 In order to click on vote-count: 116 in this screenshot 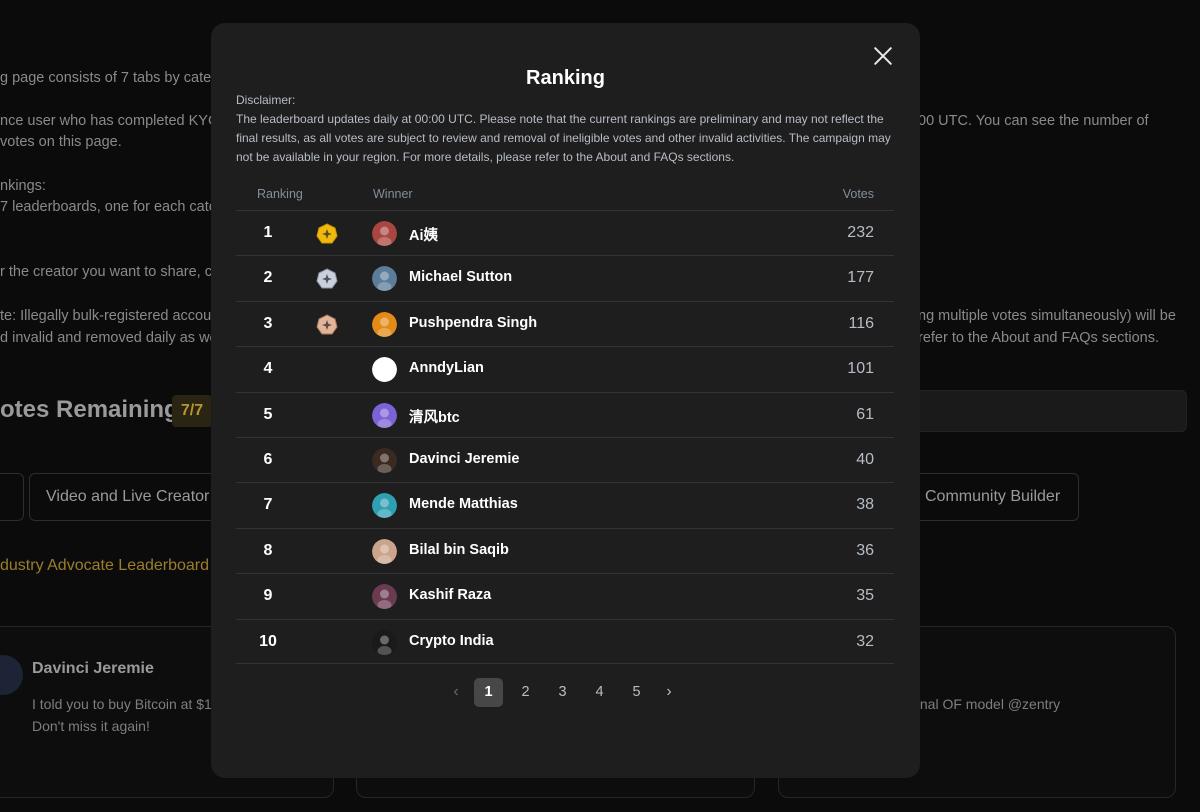, I will do `click(861, 323)`.